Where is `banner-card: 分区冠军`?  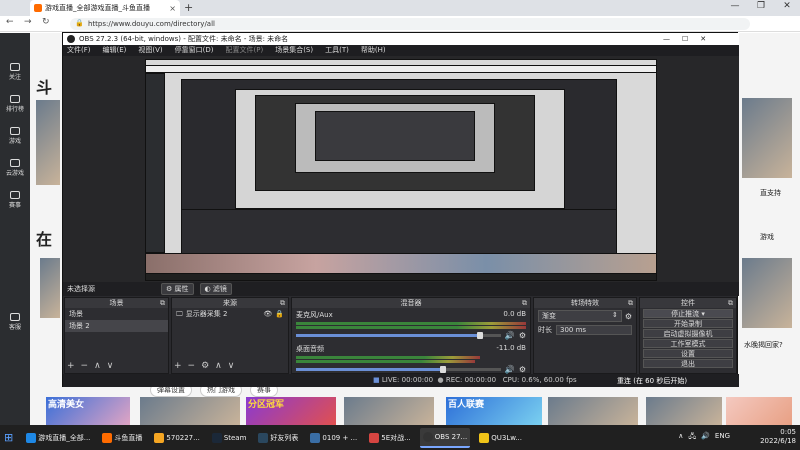
banner-card: 分区冠军 is located at coordinates (291, 411).